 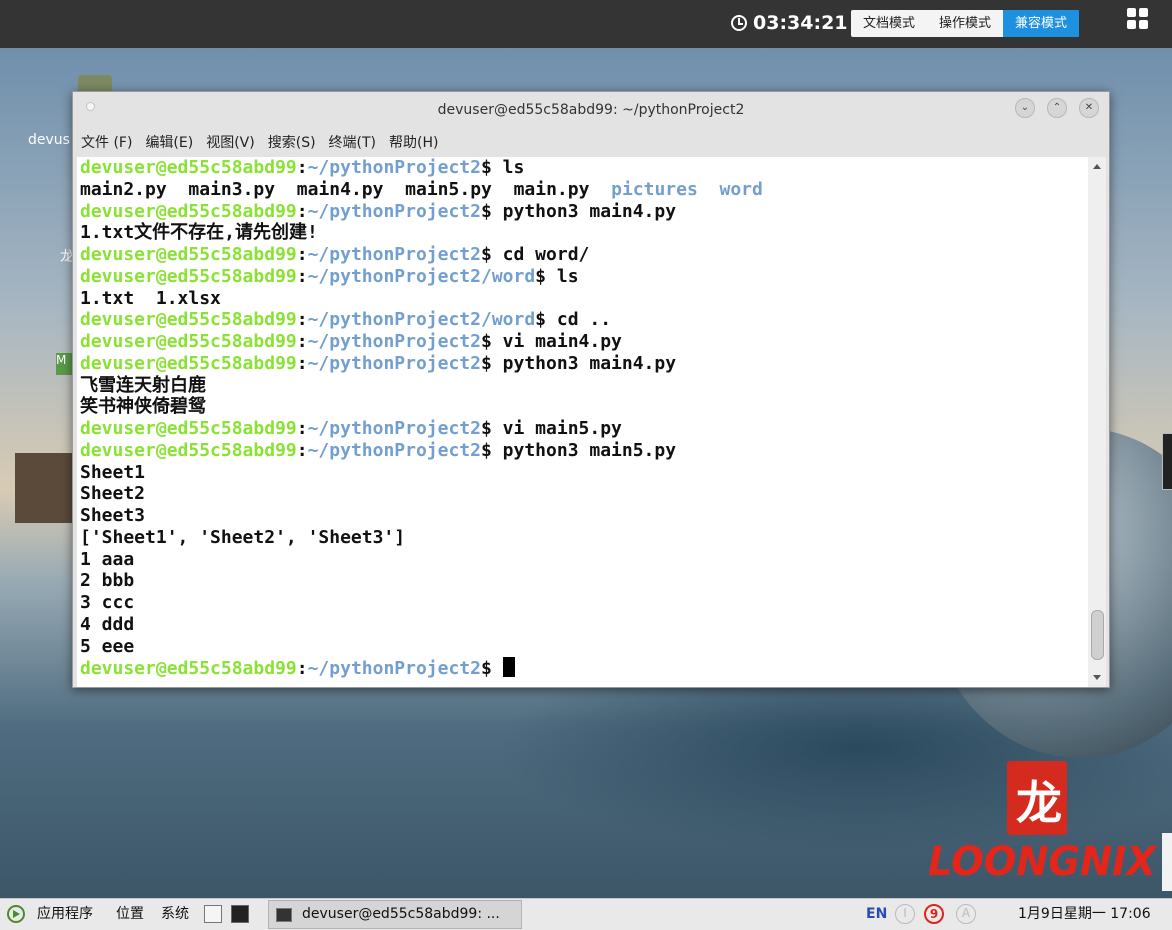 What do you see at coordinates (934, 914) in the screenshot?
I see `ime-badge-icon: 9` at bounding box center [934, 914].